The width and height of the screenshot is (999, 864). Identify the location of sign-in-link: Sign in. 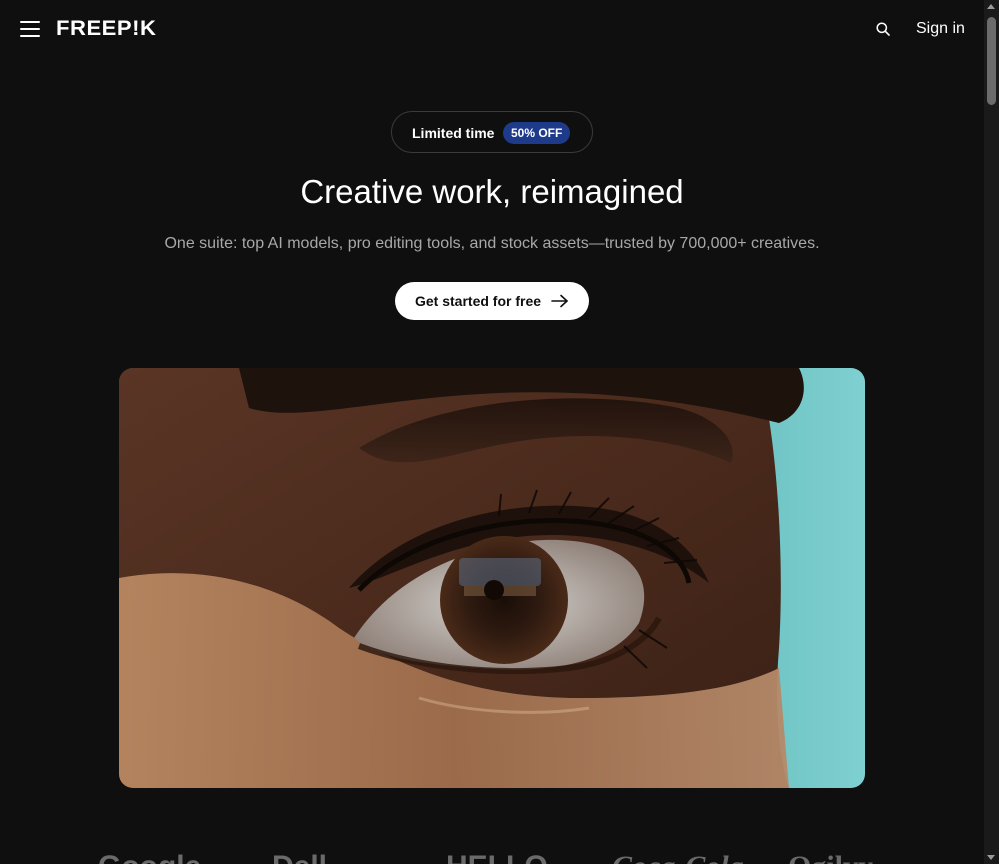
(940, 29).